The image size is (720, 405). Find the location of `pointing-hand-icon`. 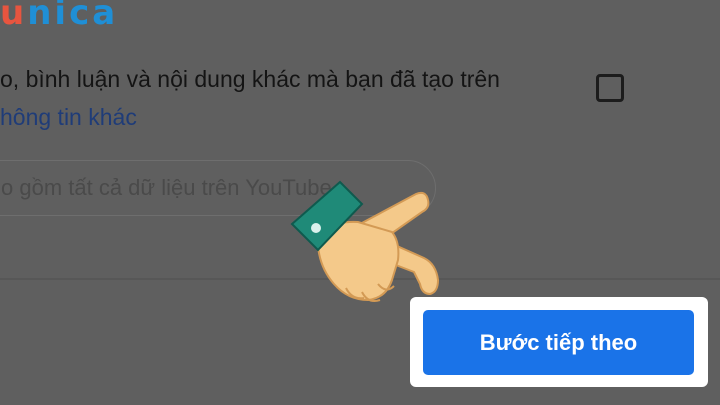

pointing-hand-icon is located at coordinates (365, 241).